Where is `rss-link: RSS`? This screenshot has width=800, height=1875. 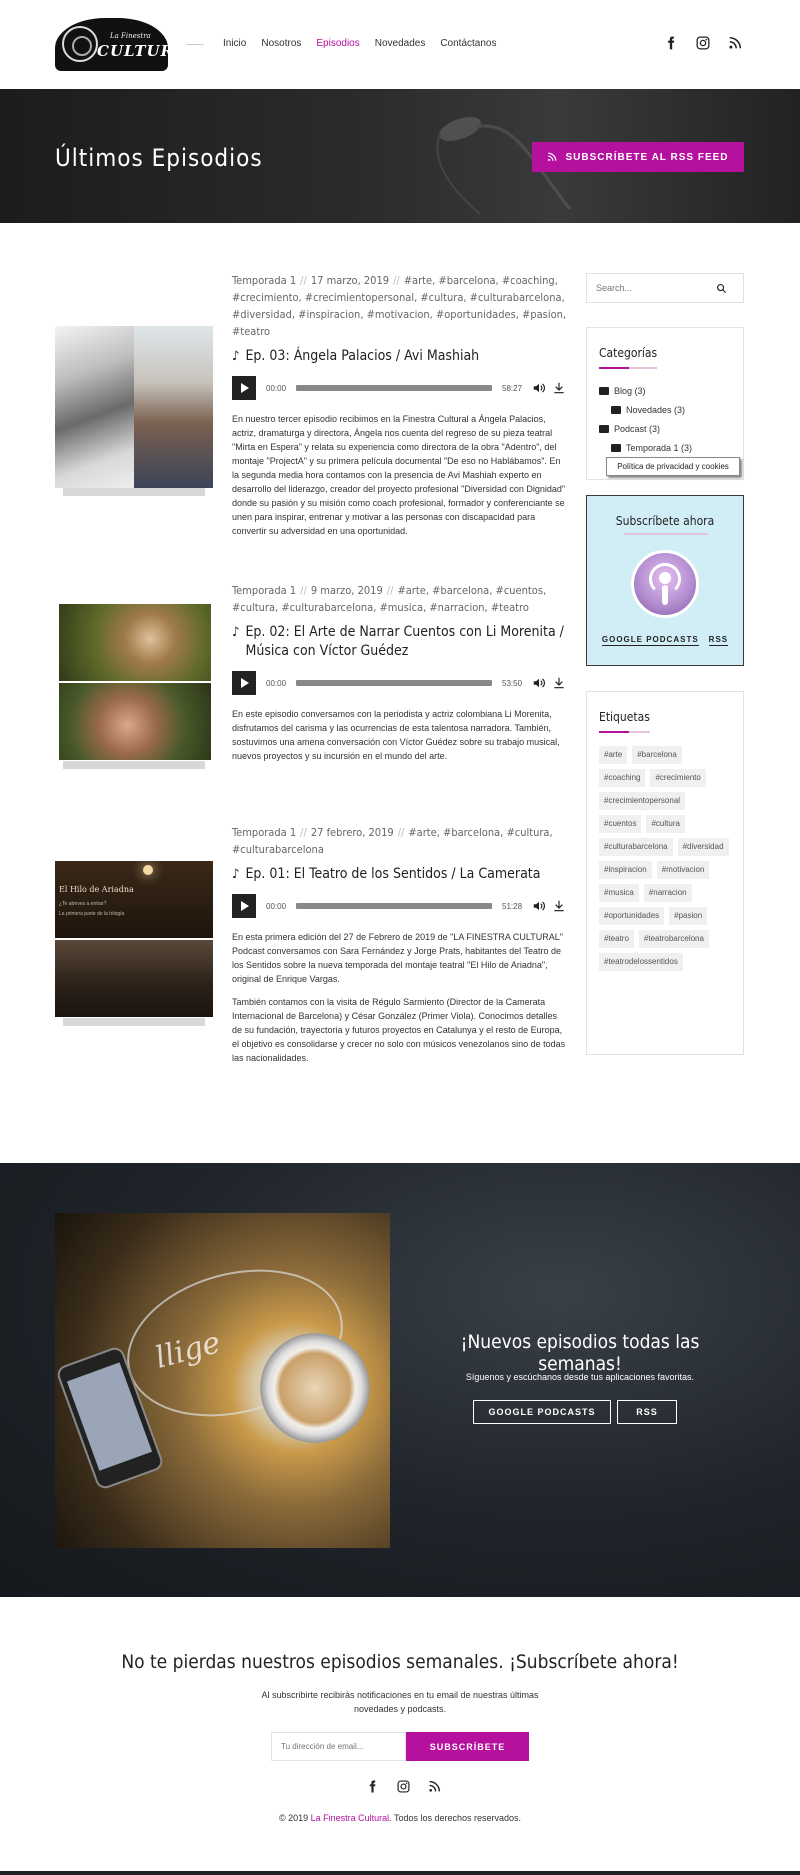 rss-link: RSS is located at coordinates (718, 640).